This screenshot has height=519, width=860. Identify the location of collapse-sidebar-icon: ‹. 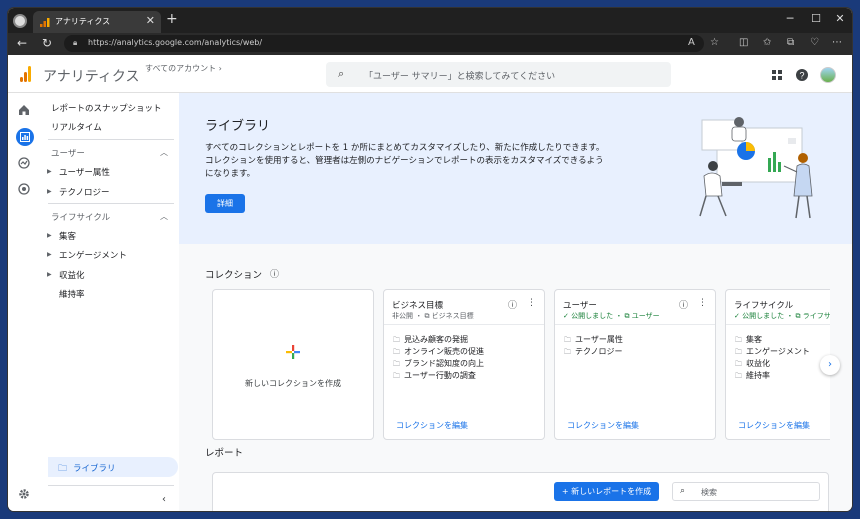
(164, 499).